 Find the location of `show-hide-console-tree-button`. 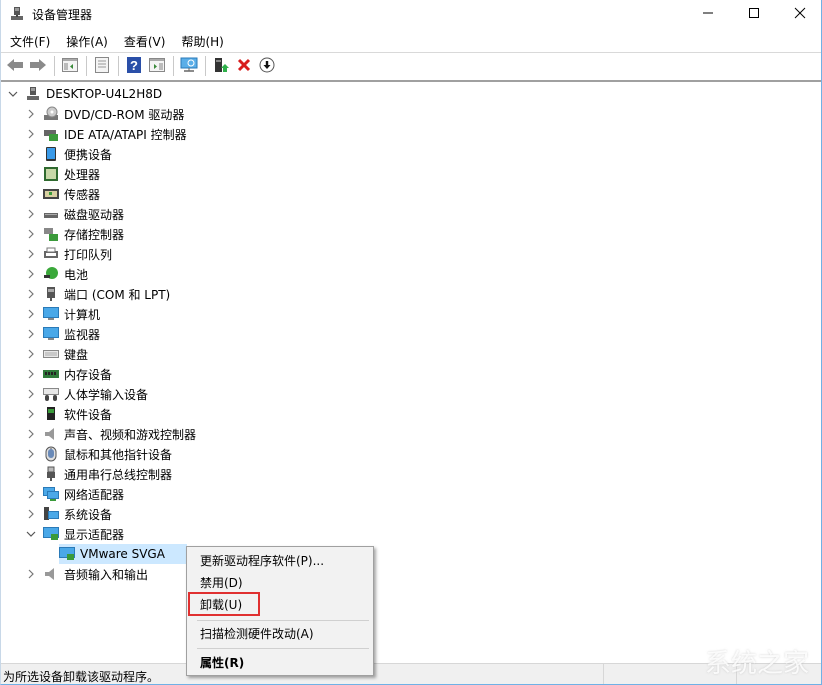

show-hide-console-tree-button is located at coordinates (70, 66).